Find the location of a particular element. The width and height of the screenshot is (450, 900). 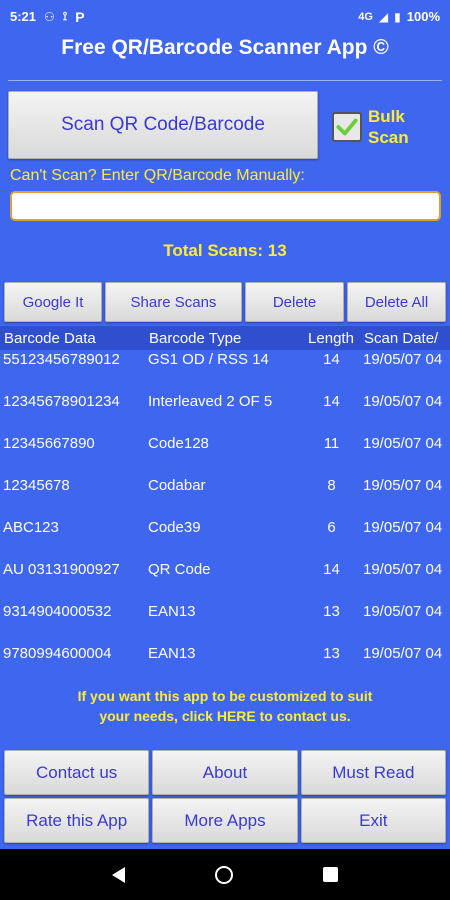

share-scans-button: Share Scans is located at coordinates (173, 302).